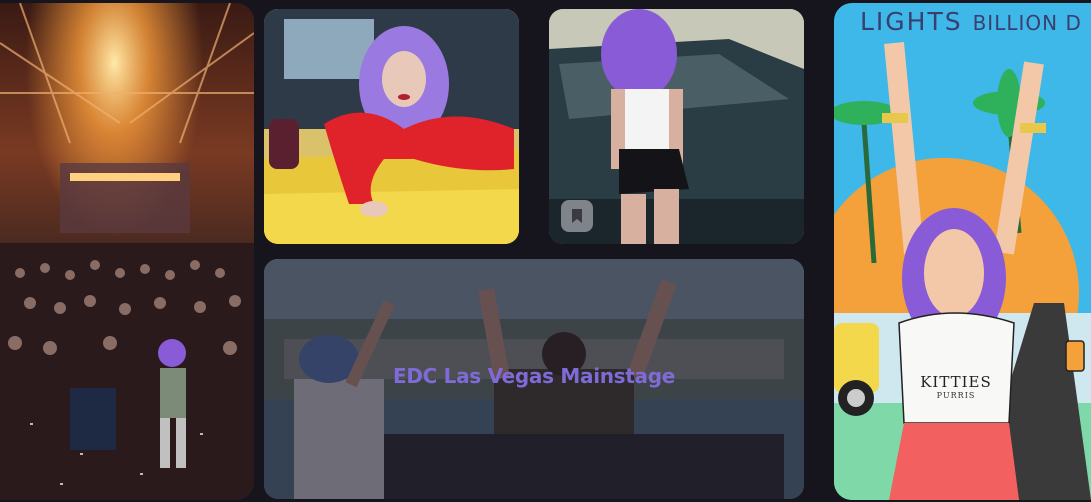 The width and height of the screenshot is (1091, 502). I want to click on mainstage-caption: EDC Las Vegas Mainstage, so click(534, 376).